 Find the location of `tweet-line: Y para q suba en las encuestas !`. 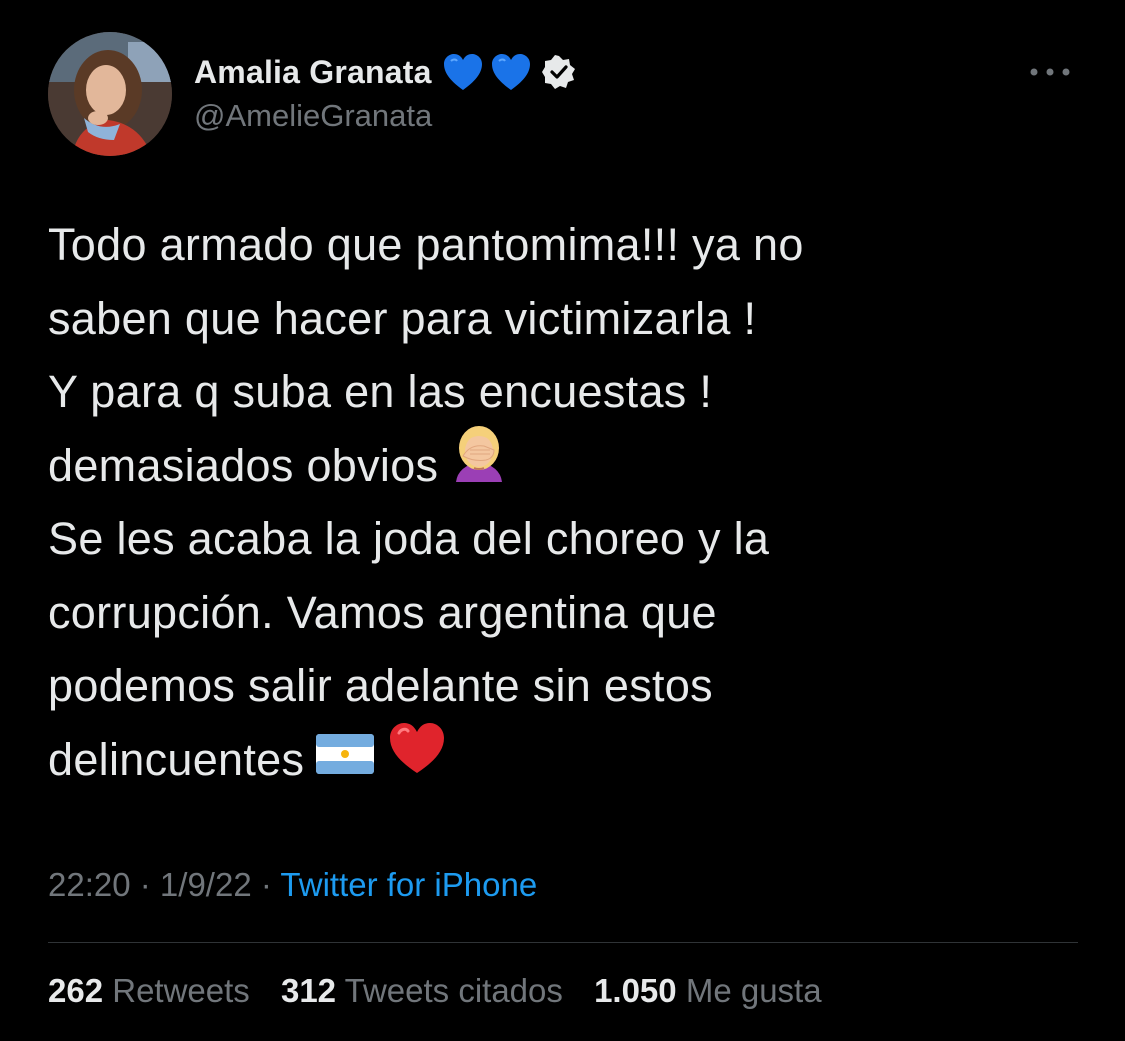

tweet-line: Y para q suba en las encuestas ! is located at coordinates (568, 392).